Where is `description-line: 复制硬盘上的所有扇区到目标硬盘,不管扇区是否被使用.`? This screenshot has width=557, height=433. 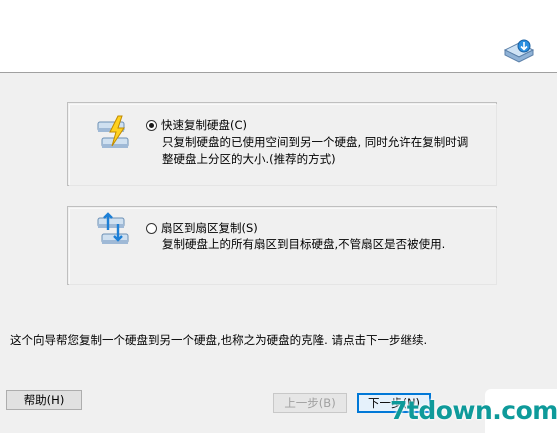 description-line: 复制硬盘上的所有扇区到目标硬盘,不管扇区是否被使用. is located at coordinates (304, 244).